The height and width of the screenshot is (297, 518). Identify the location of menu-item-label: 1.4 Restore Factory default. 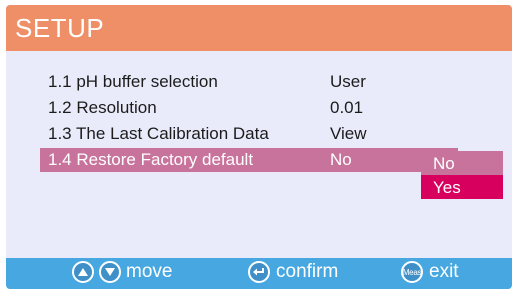
(151, 159).